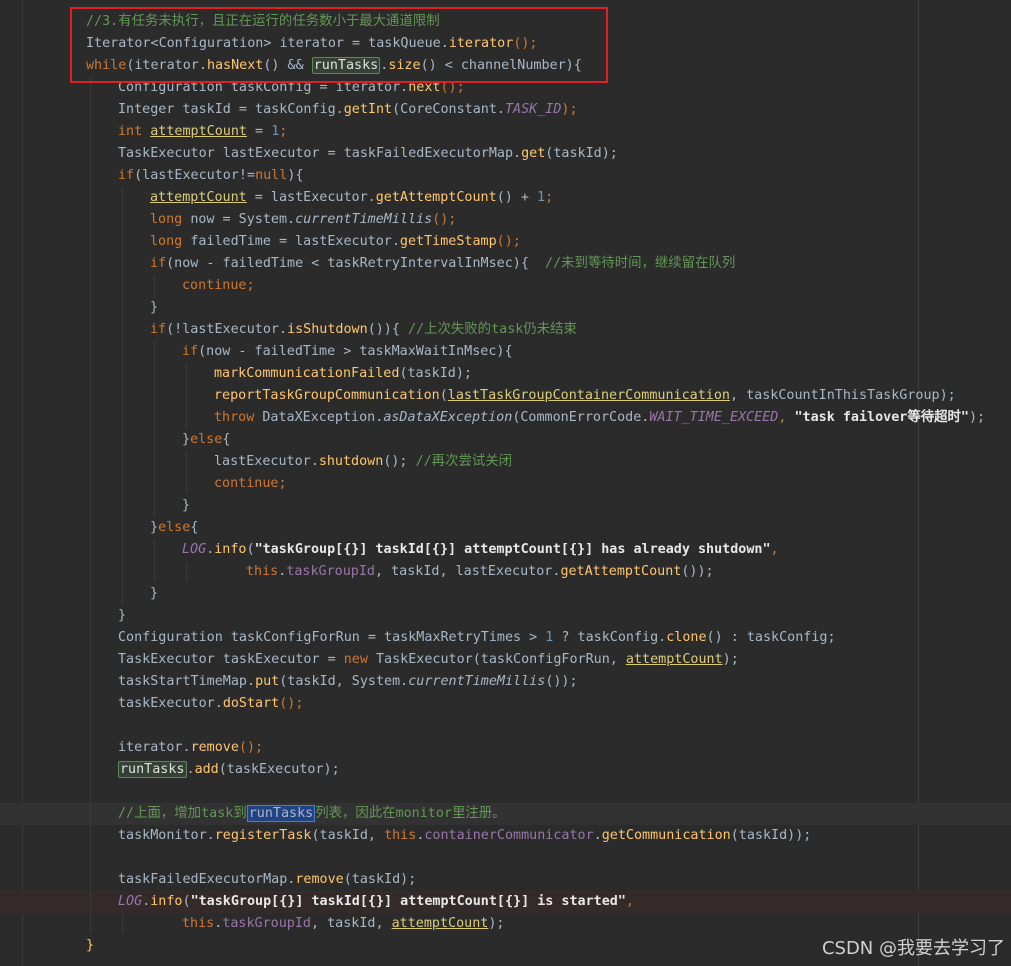 The height and width of the screenshot is (966, 1011). I want to click on code-token: ());, so click(697, 571).